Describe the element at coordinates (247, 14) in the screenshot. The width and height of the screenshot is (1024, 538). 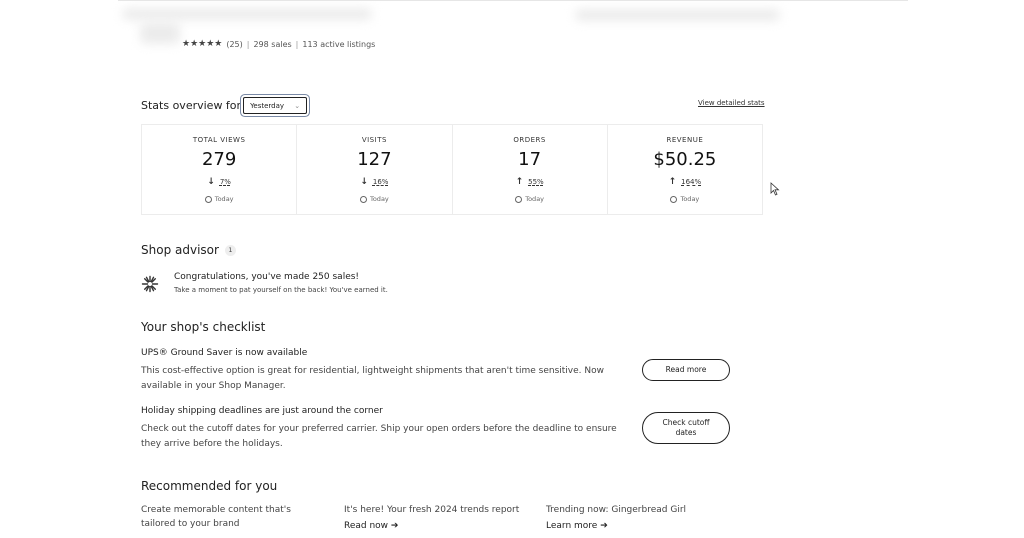
I see `blurred-shop-name` at that location.